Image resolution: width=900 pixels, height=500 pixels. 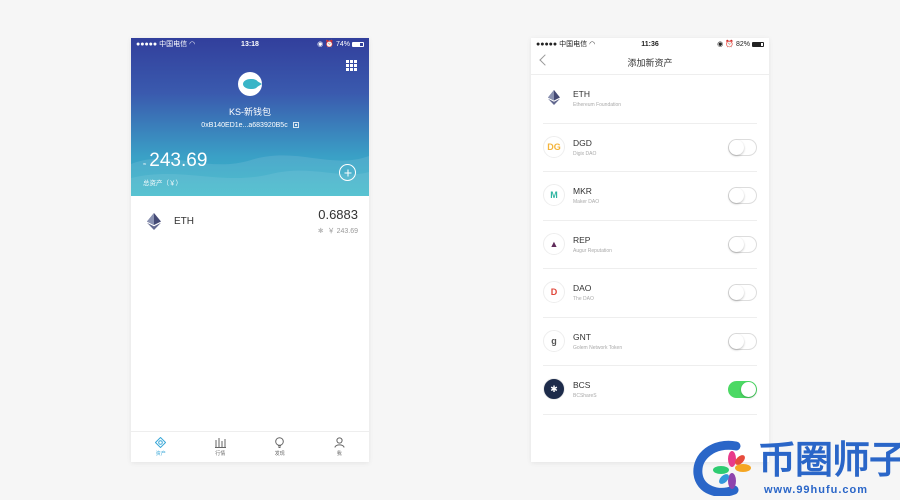 I want to click on dao-icon: D, so click(x=554, y=292).